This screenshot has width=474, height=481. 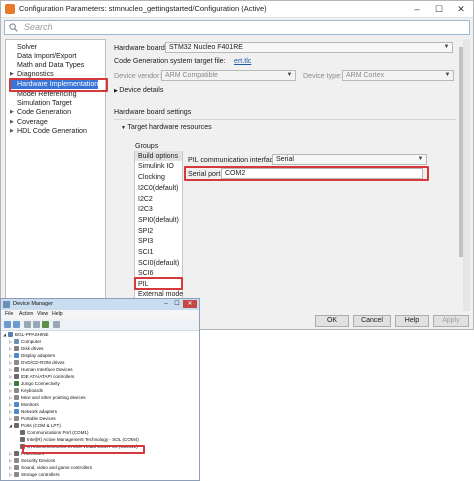 I want to click on menu-view: View, so click(x=42, y=314).